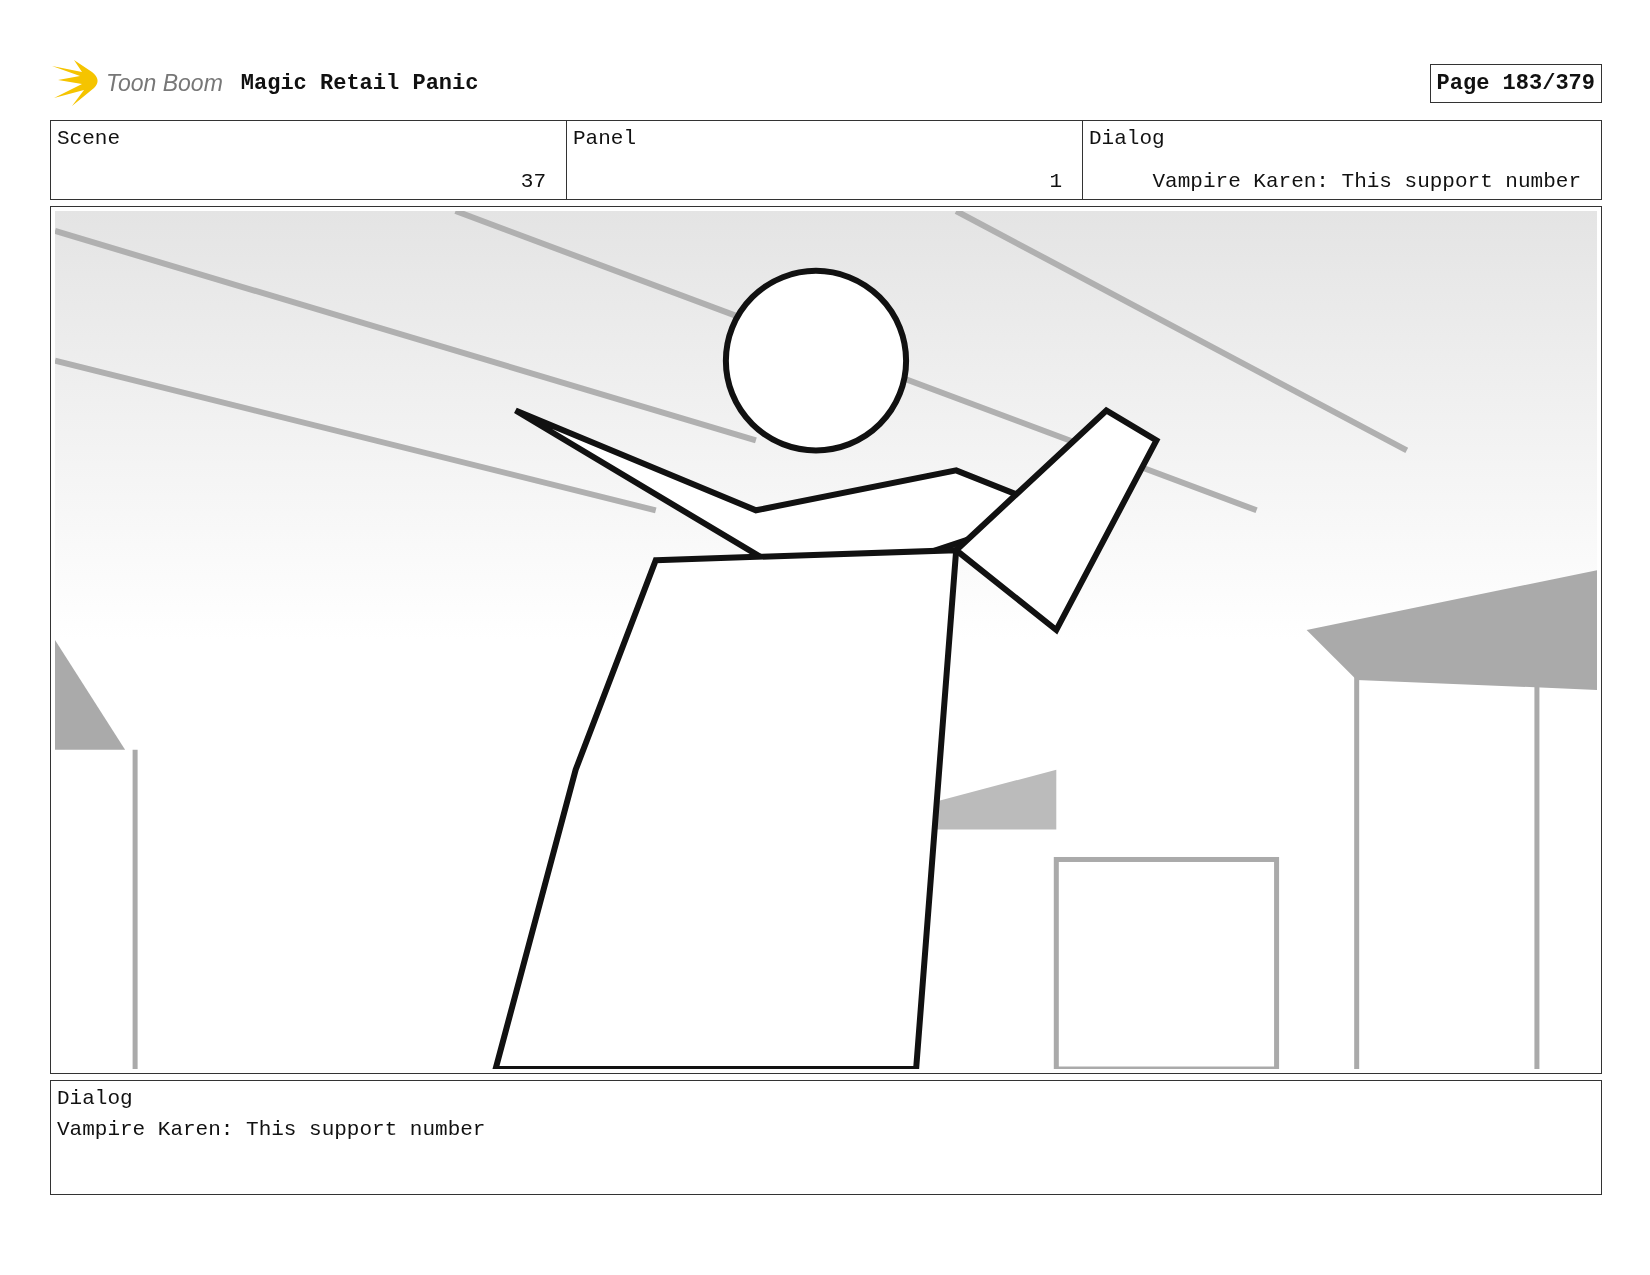  What do you see at coordinates (164, 83) in the screenshot?
I see `logo-text: Toon Boom` at bounding box center [164, 83].